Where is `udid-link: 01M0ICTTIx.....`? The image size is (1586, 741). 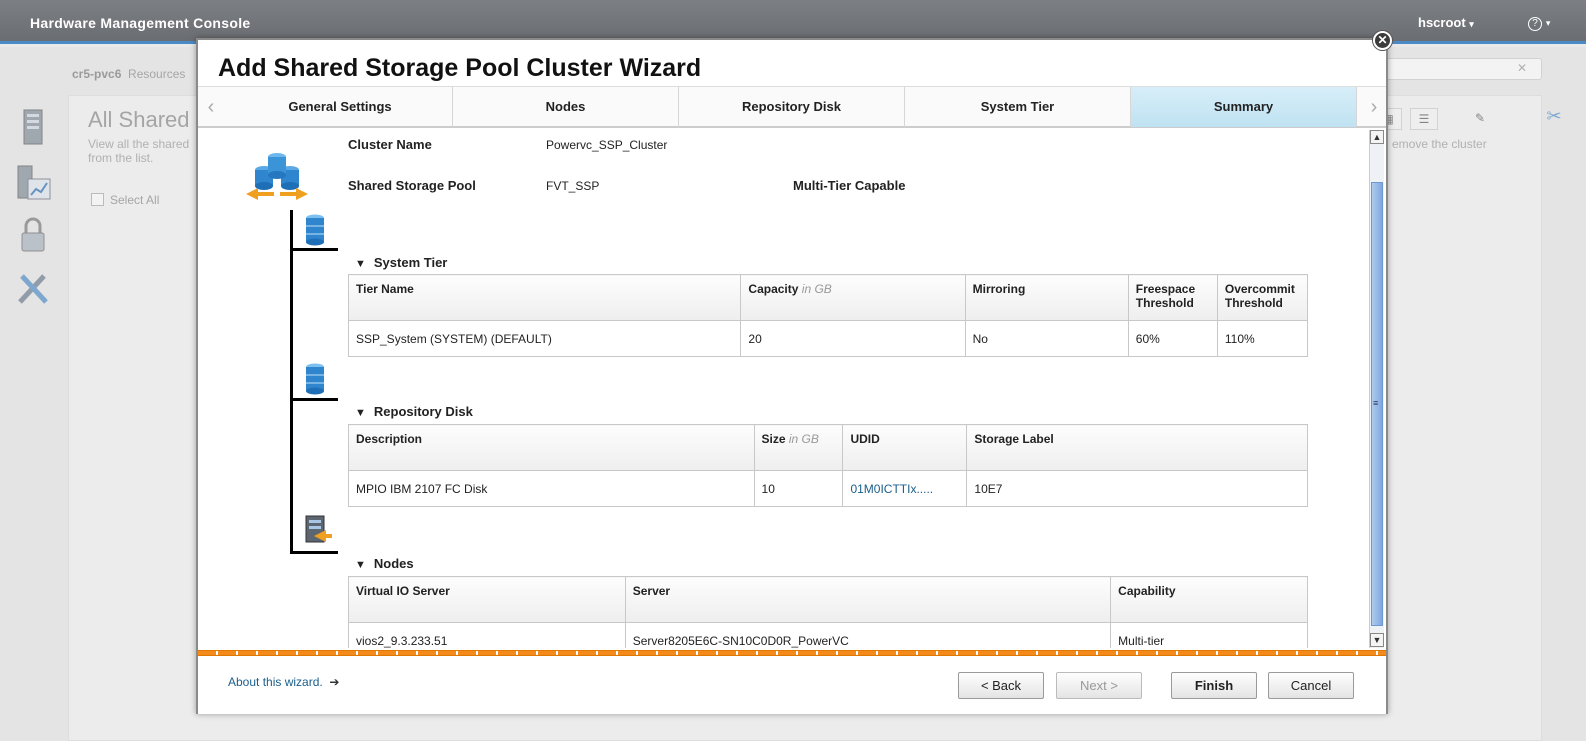
udid-link: 01M0ICTTIx..... is located at coordinates (905, 488).